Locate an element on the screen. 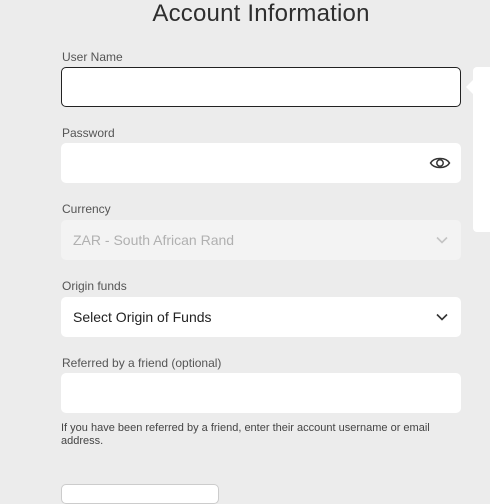  referral-input is located at coordinates (261, 393).